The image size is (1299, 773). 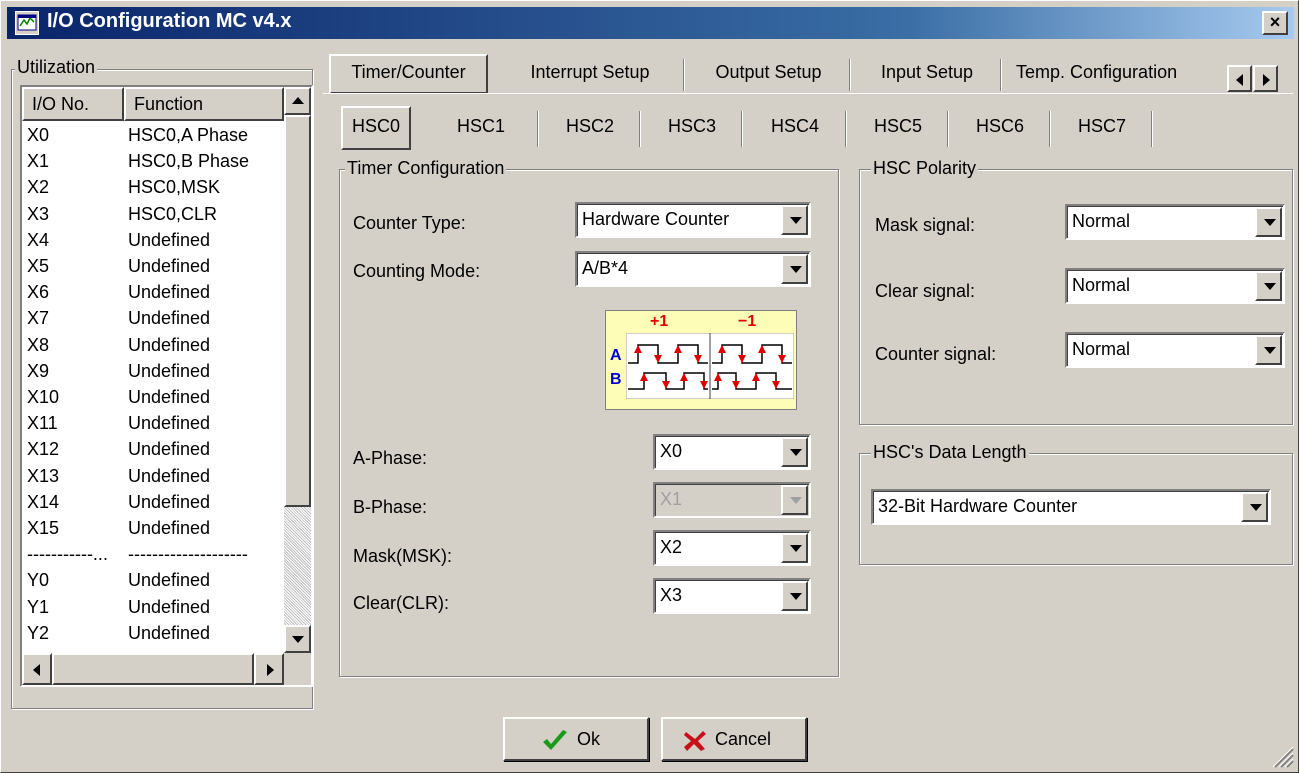 I want to click on subtab-hsc4-label: HSC4, so click(x=794, y=126).